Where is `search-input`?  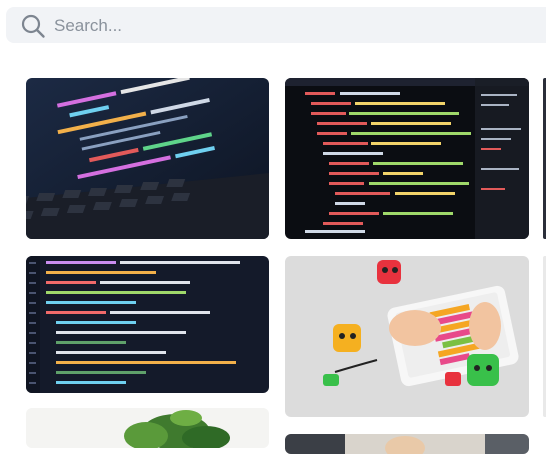 search-input is located at coordinates (284, 26).